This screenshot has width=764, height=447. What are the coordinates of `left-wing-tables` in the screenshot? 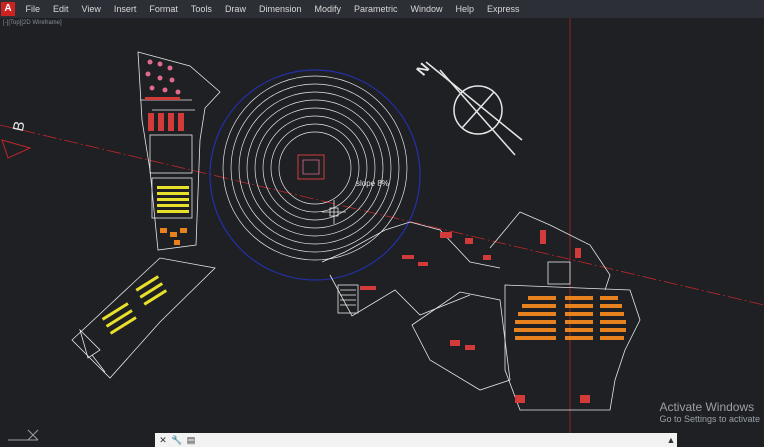 It's located at (163, 77).